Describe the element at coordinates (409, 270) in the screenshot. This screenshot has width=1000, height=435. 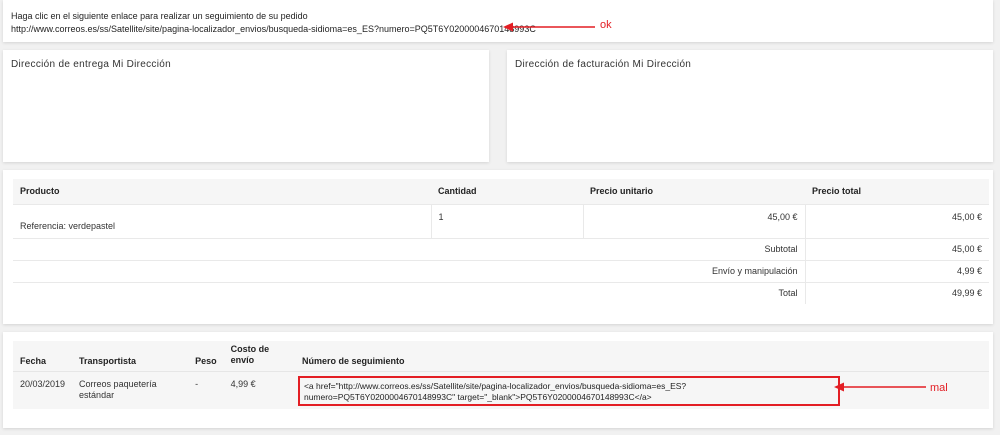
I see `shipping-handling-label: Envío y manipulación` at that location.